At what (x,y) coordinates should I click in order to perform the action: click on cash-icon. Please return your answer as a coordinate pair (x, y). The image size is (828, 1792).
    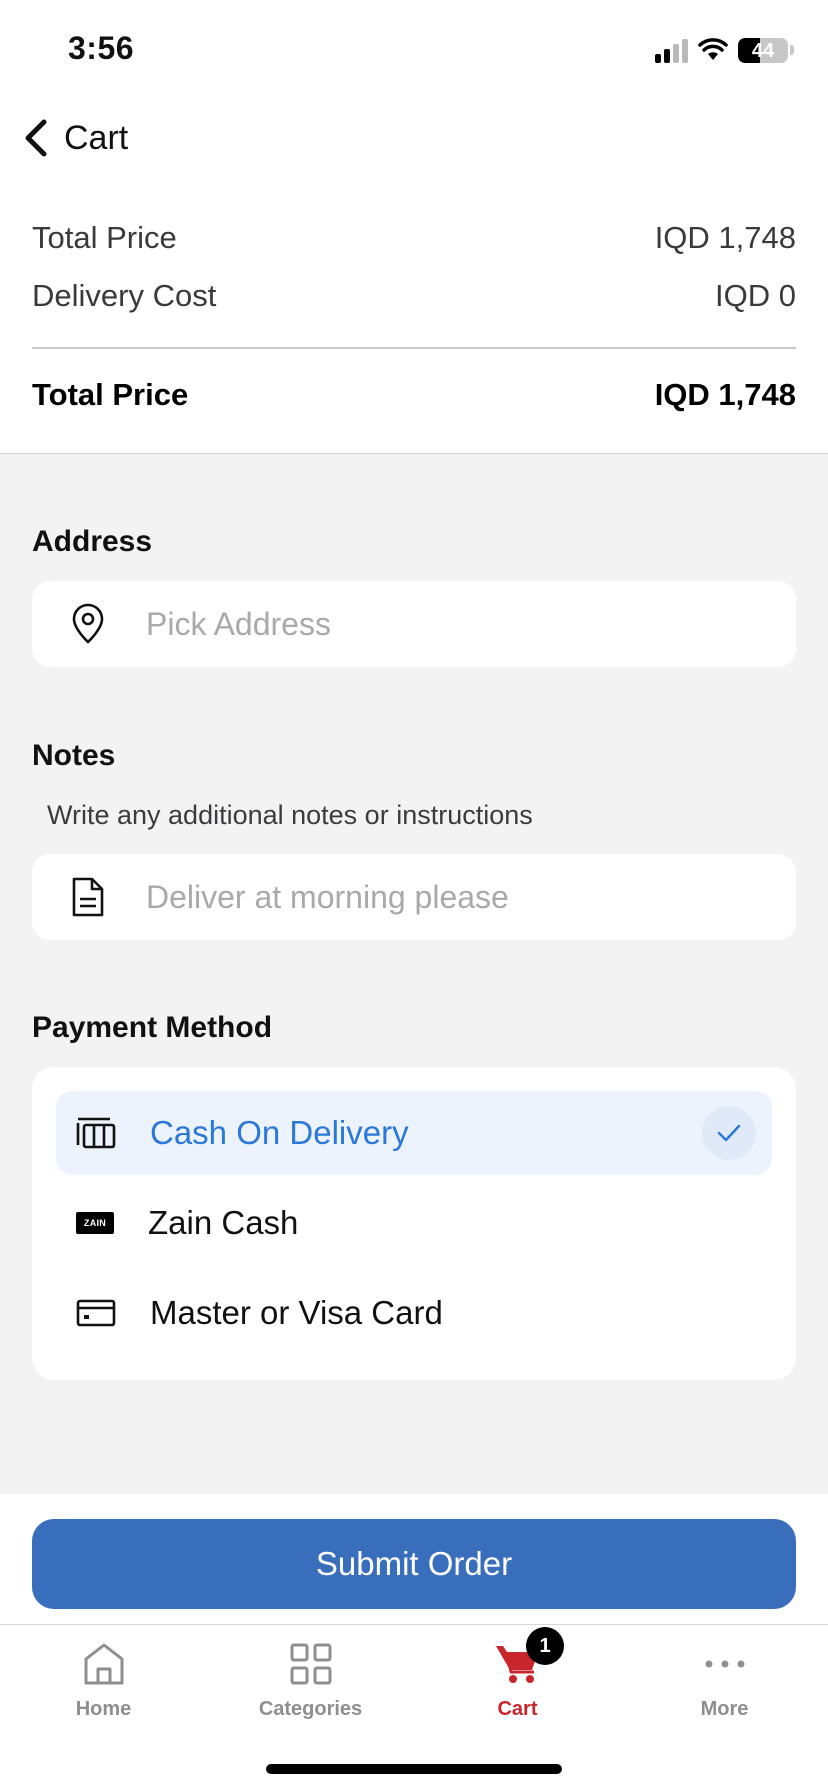
    Looking at the image, I should click on (96, 1133).